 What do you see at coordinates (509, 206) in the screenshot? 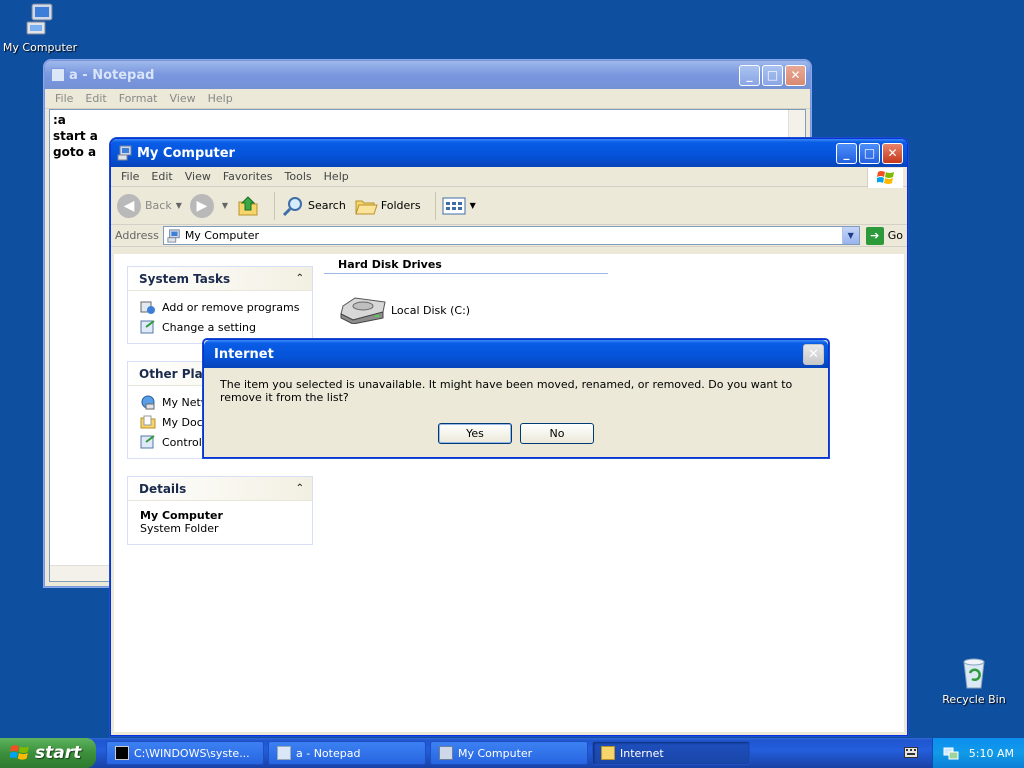
I see `standard-toolbar: ◀ Back ▼ ▶ ▼ Search Folders ▼` at bounding box center [509, 206].